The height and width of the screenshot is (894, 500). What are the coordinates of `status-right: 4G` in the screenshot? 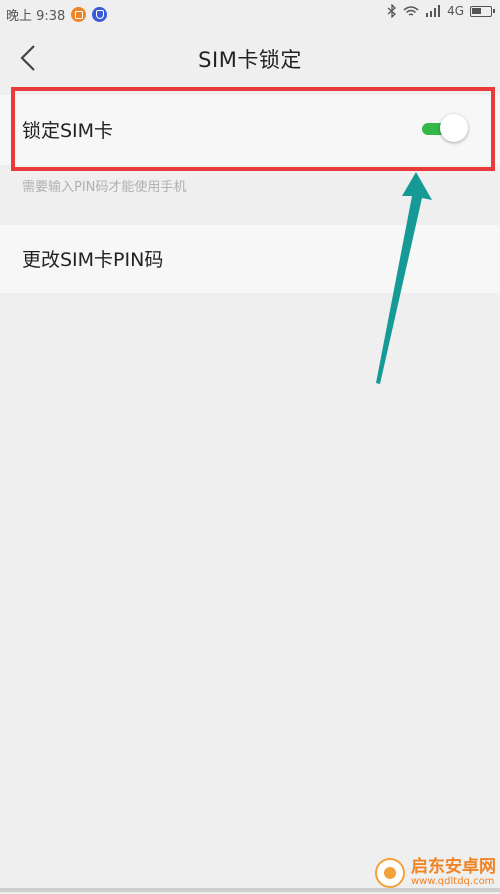 It's located at (441, 11).